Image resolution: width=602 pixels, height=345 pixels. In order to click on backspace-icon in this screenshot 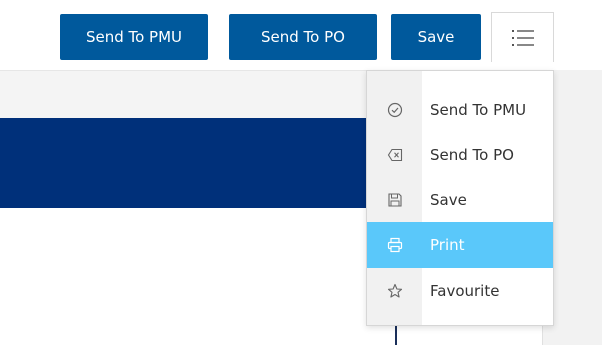, I will do `click(394, 155)`.